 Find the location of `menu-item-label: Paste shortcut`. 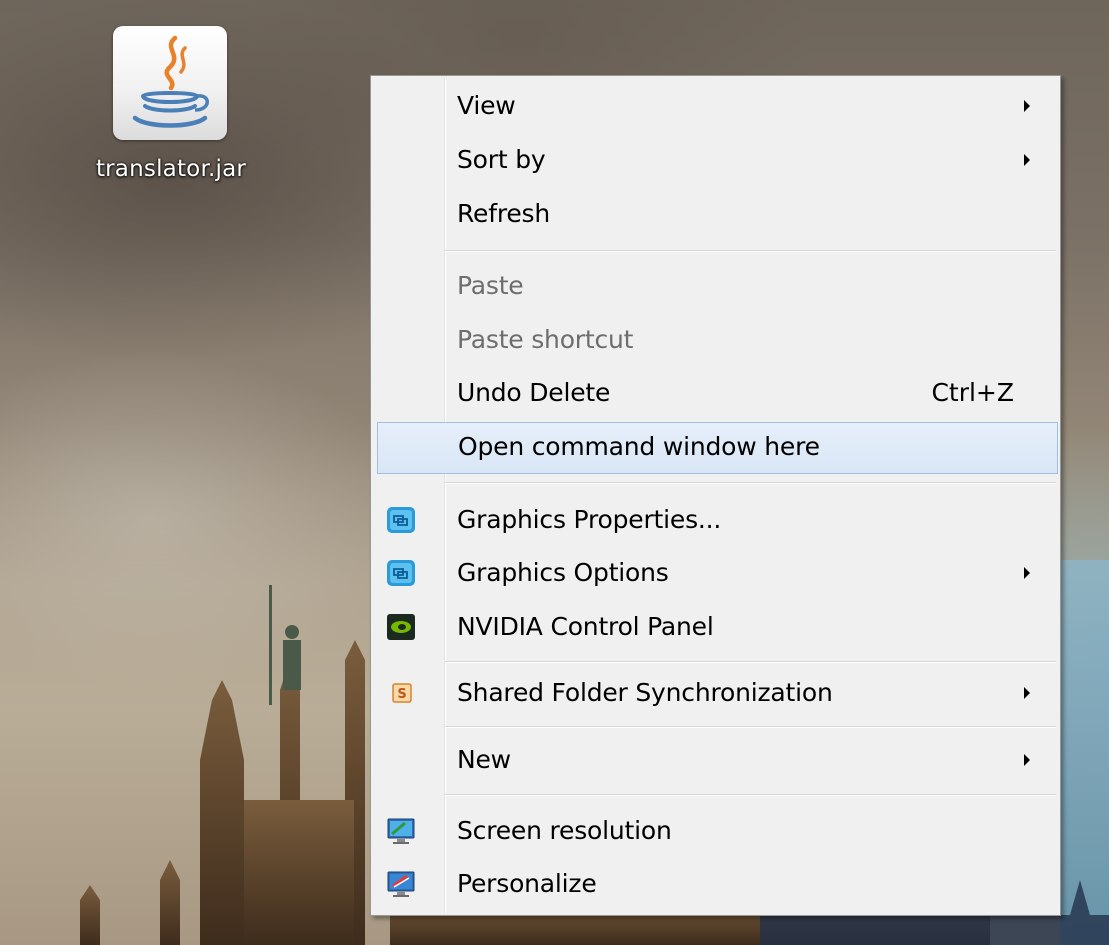

menu-item-label: Paste shortcut is located at coordinates (545, 339).